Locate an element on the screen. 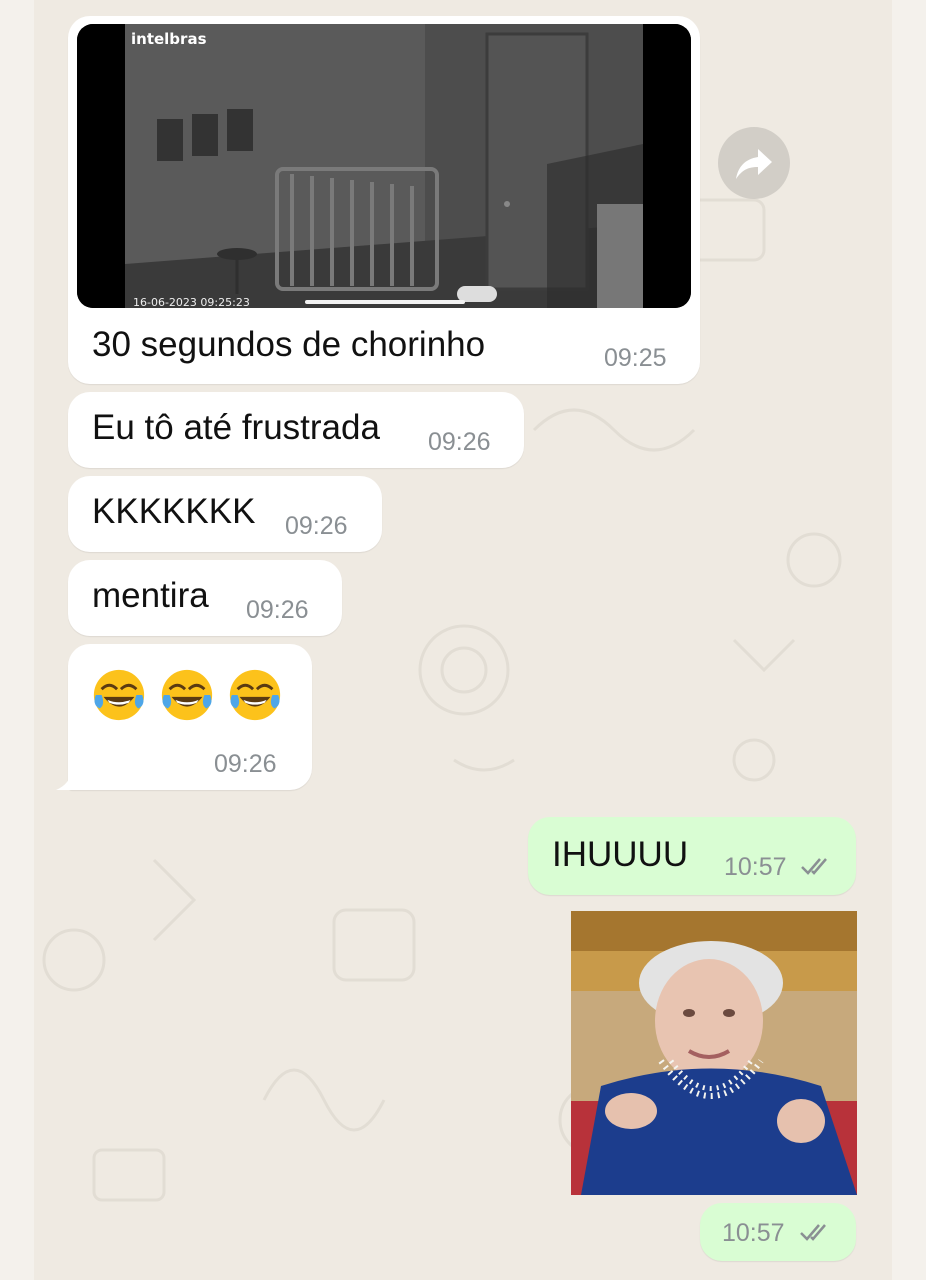  outgoing-gif-image is located at coordinates (714, 1053).